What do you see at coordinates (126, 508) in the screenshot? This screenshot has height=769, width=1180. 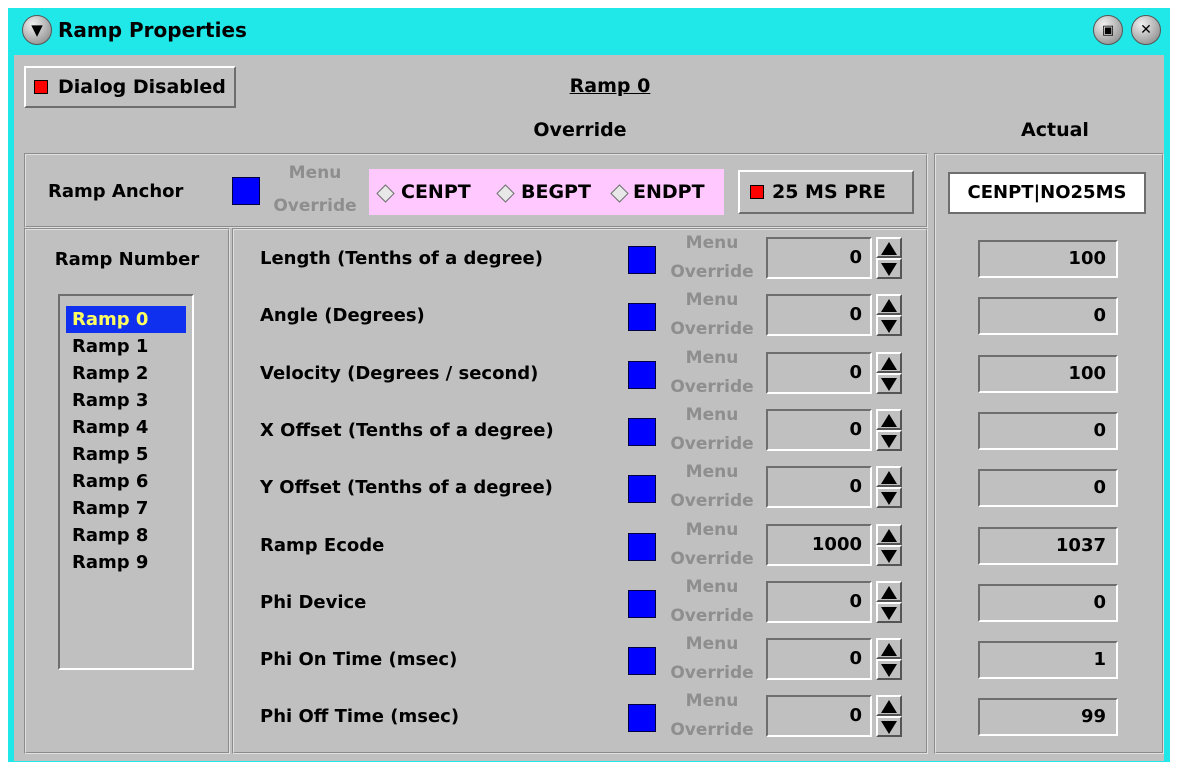 I see `ramp-list-item-7: Ramp 7` at bounding box center [126, 508].